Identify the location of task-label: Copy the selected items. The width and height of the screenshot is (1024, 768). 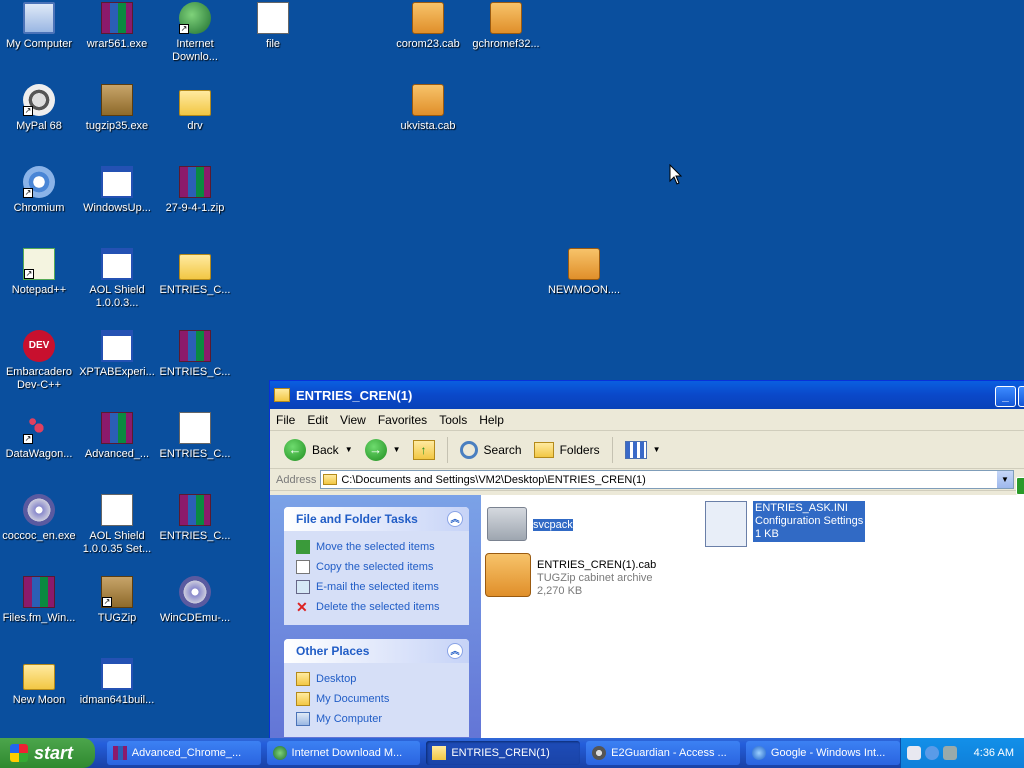
(375, 567).